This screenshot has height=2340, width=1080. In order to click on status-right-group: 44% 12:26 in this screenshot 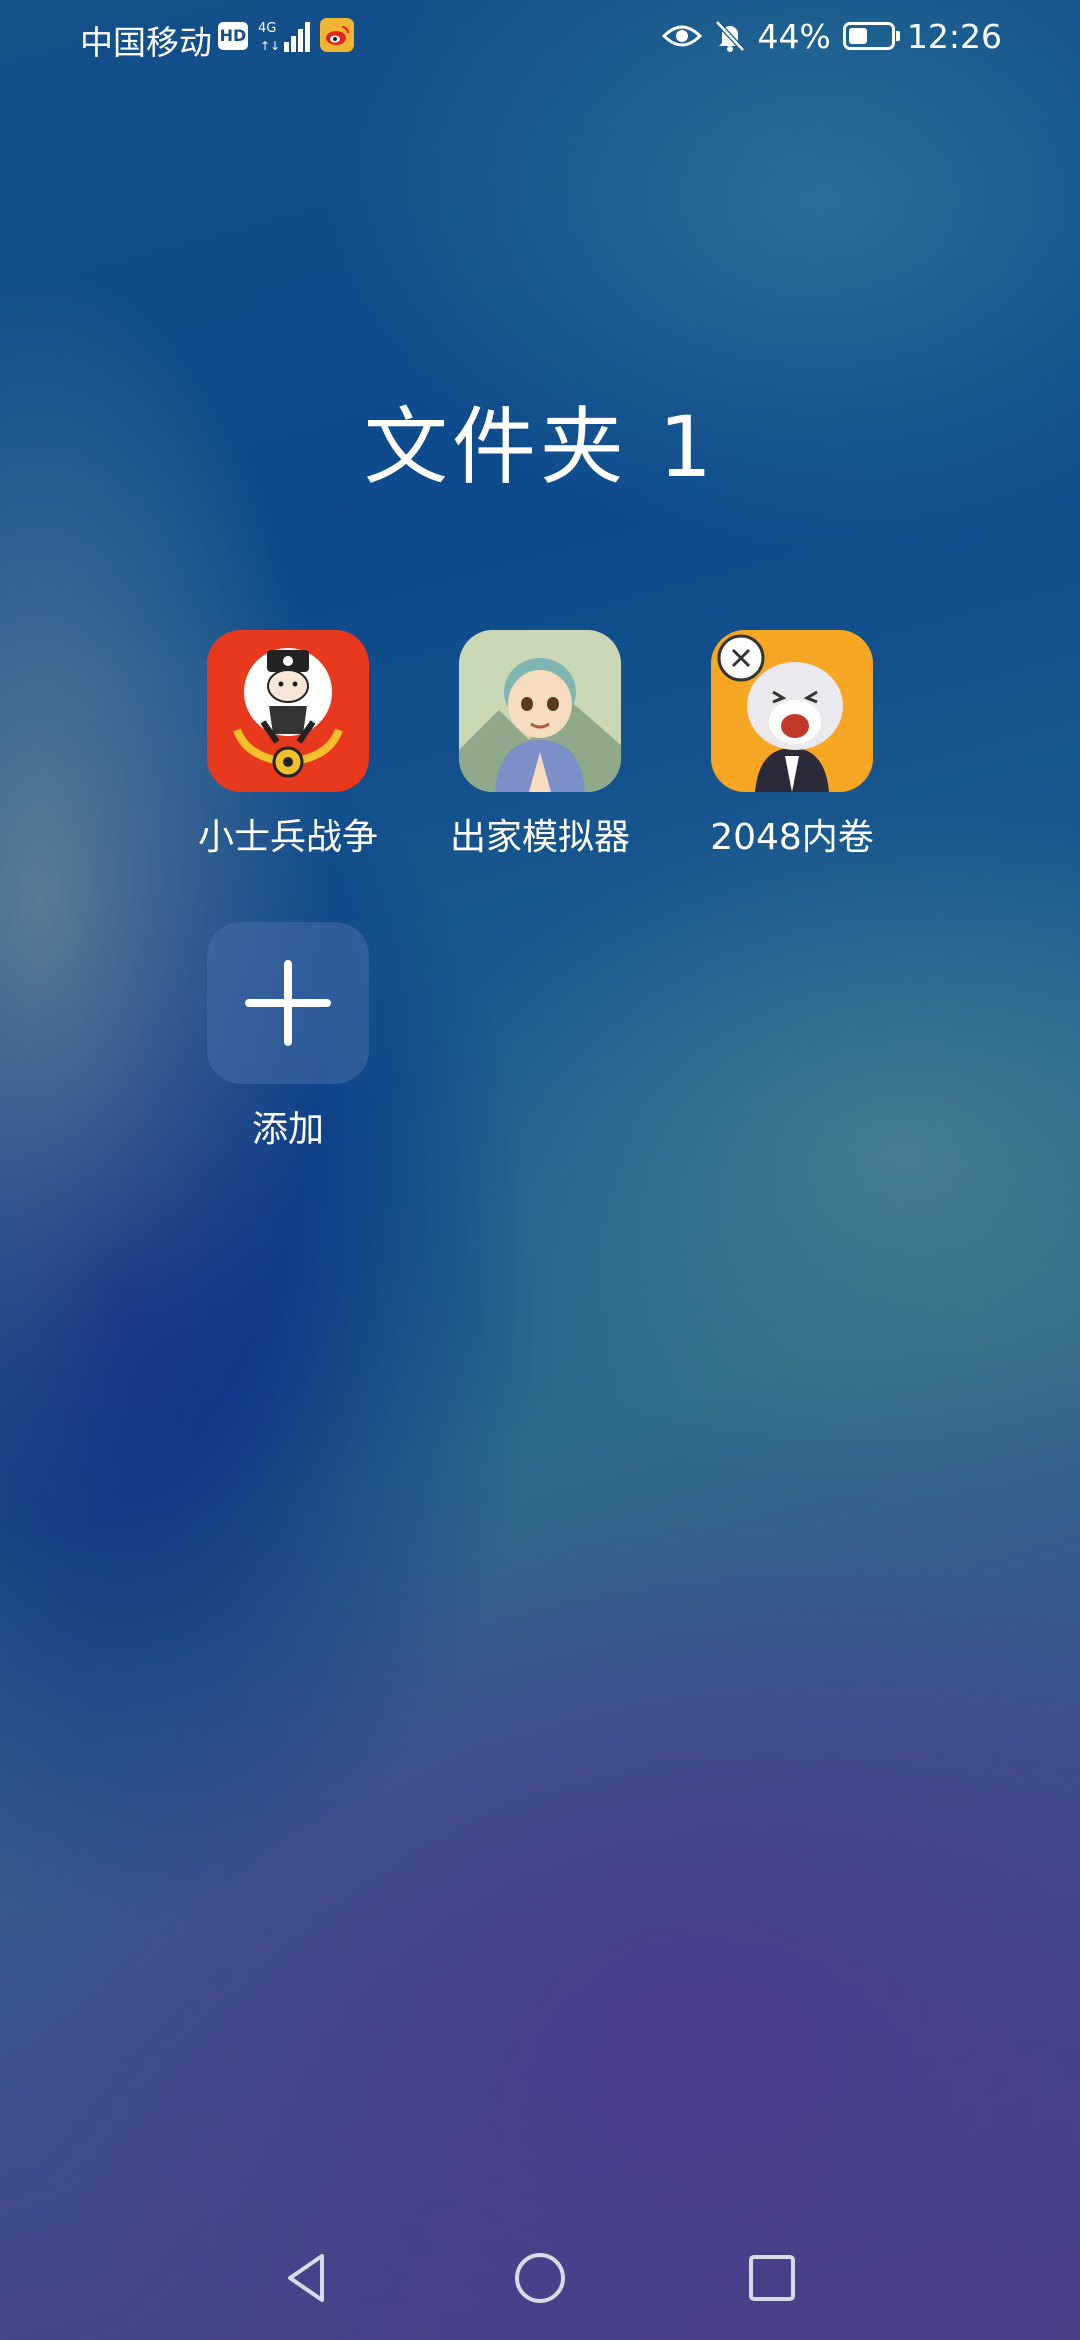, I will do `click(826, 36)`.